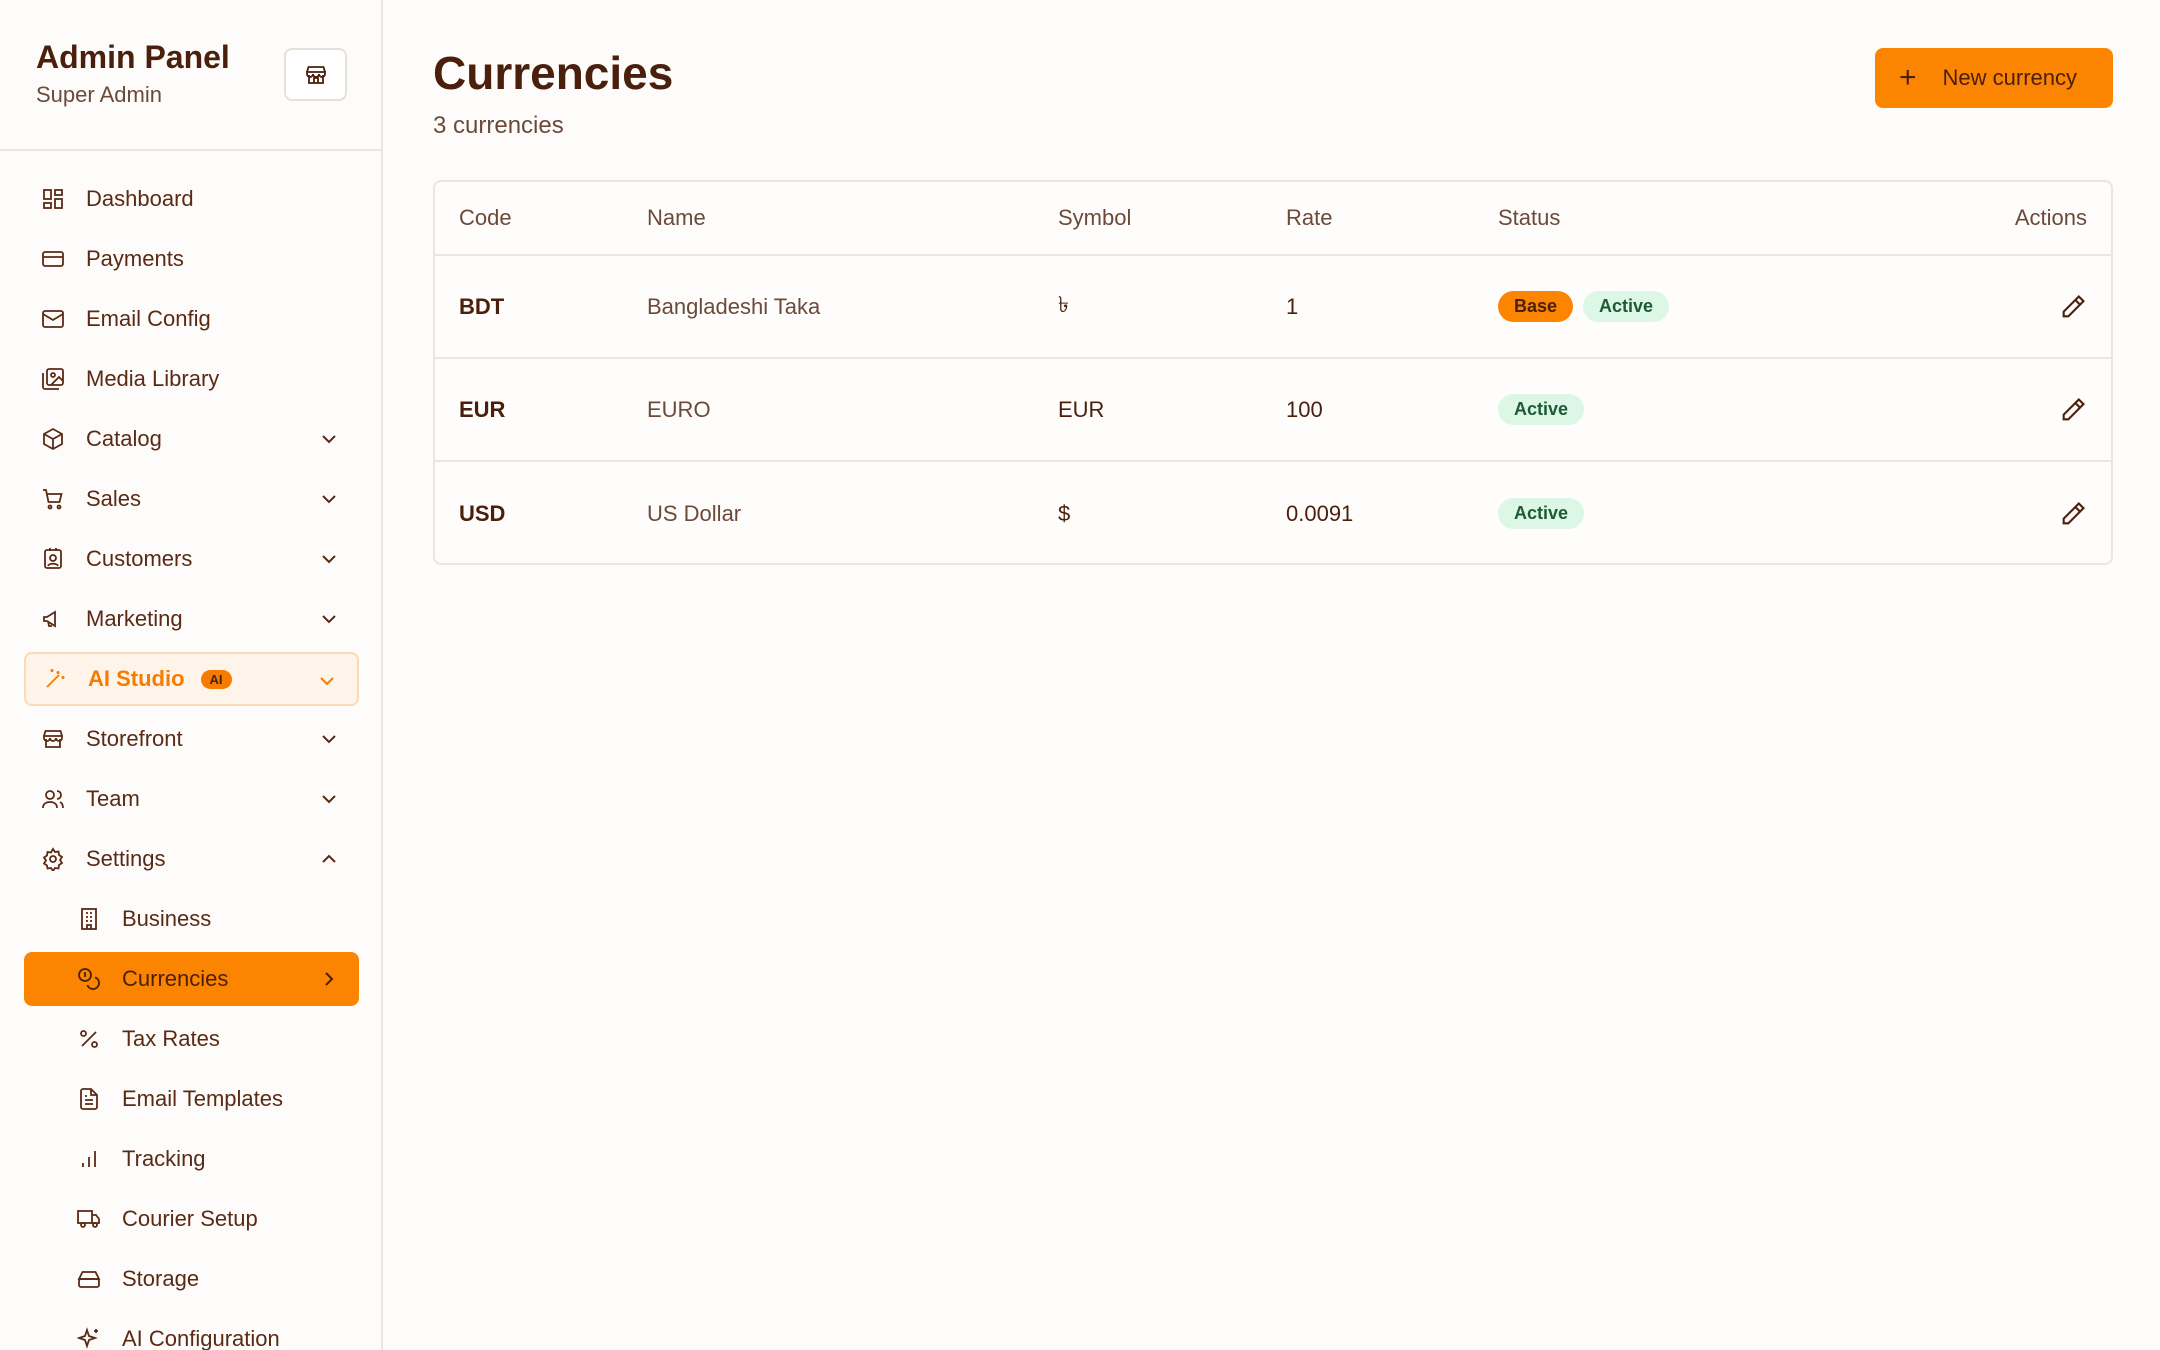  I want to click on table-row: USD US Dollar $ 0.0091 Active, so click(1273, 512).